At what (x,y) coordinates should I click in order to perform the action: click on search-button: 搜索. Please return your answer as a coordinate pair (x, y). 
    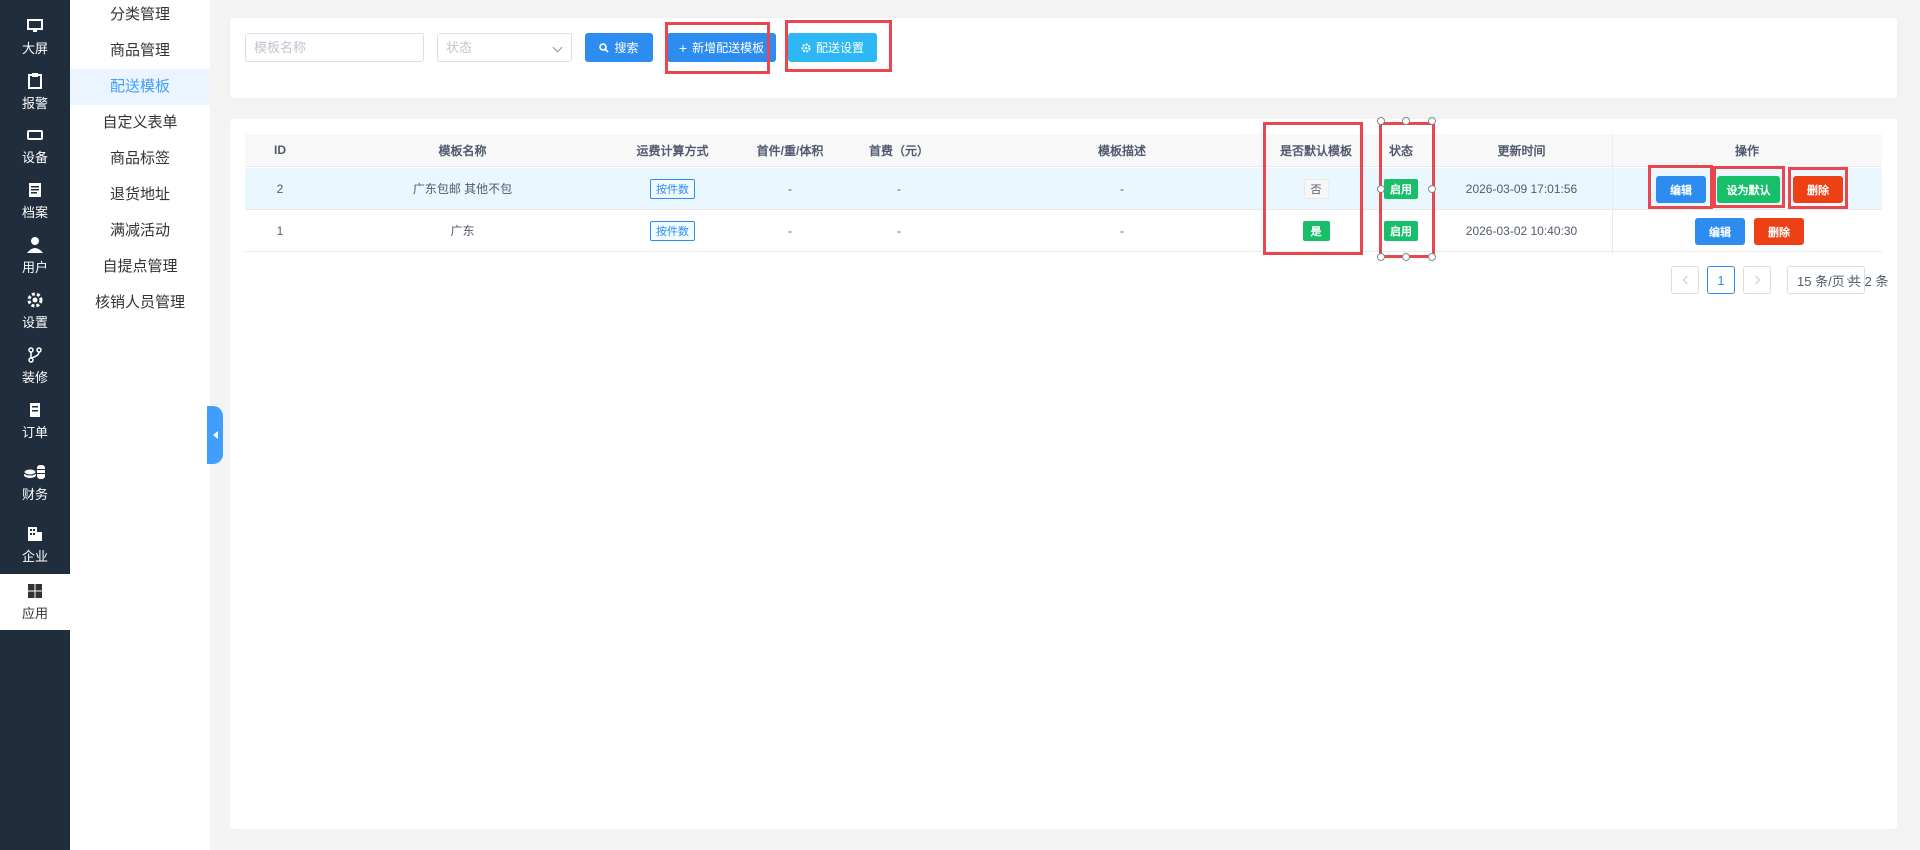
    Looking at the image, I should click on (619, 47).